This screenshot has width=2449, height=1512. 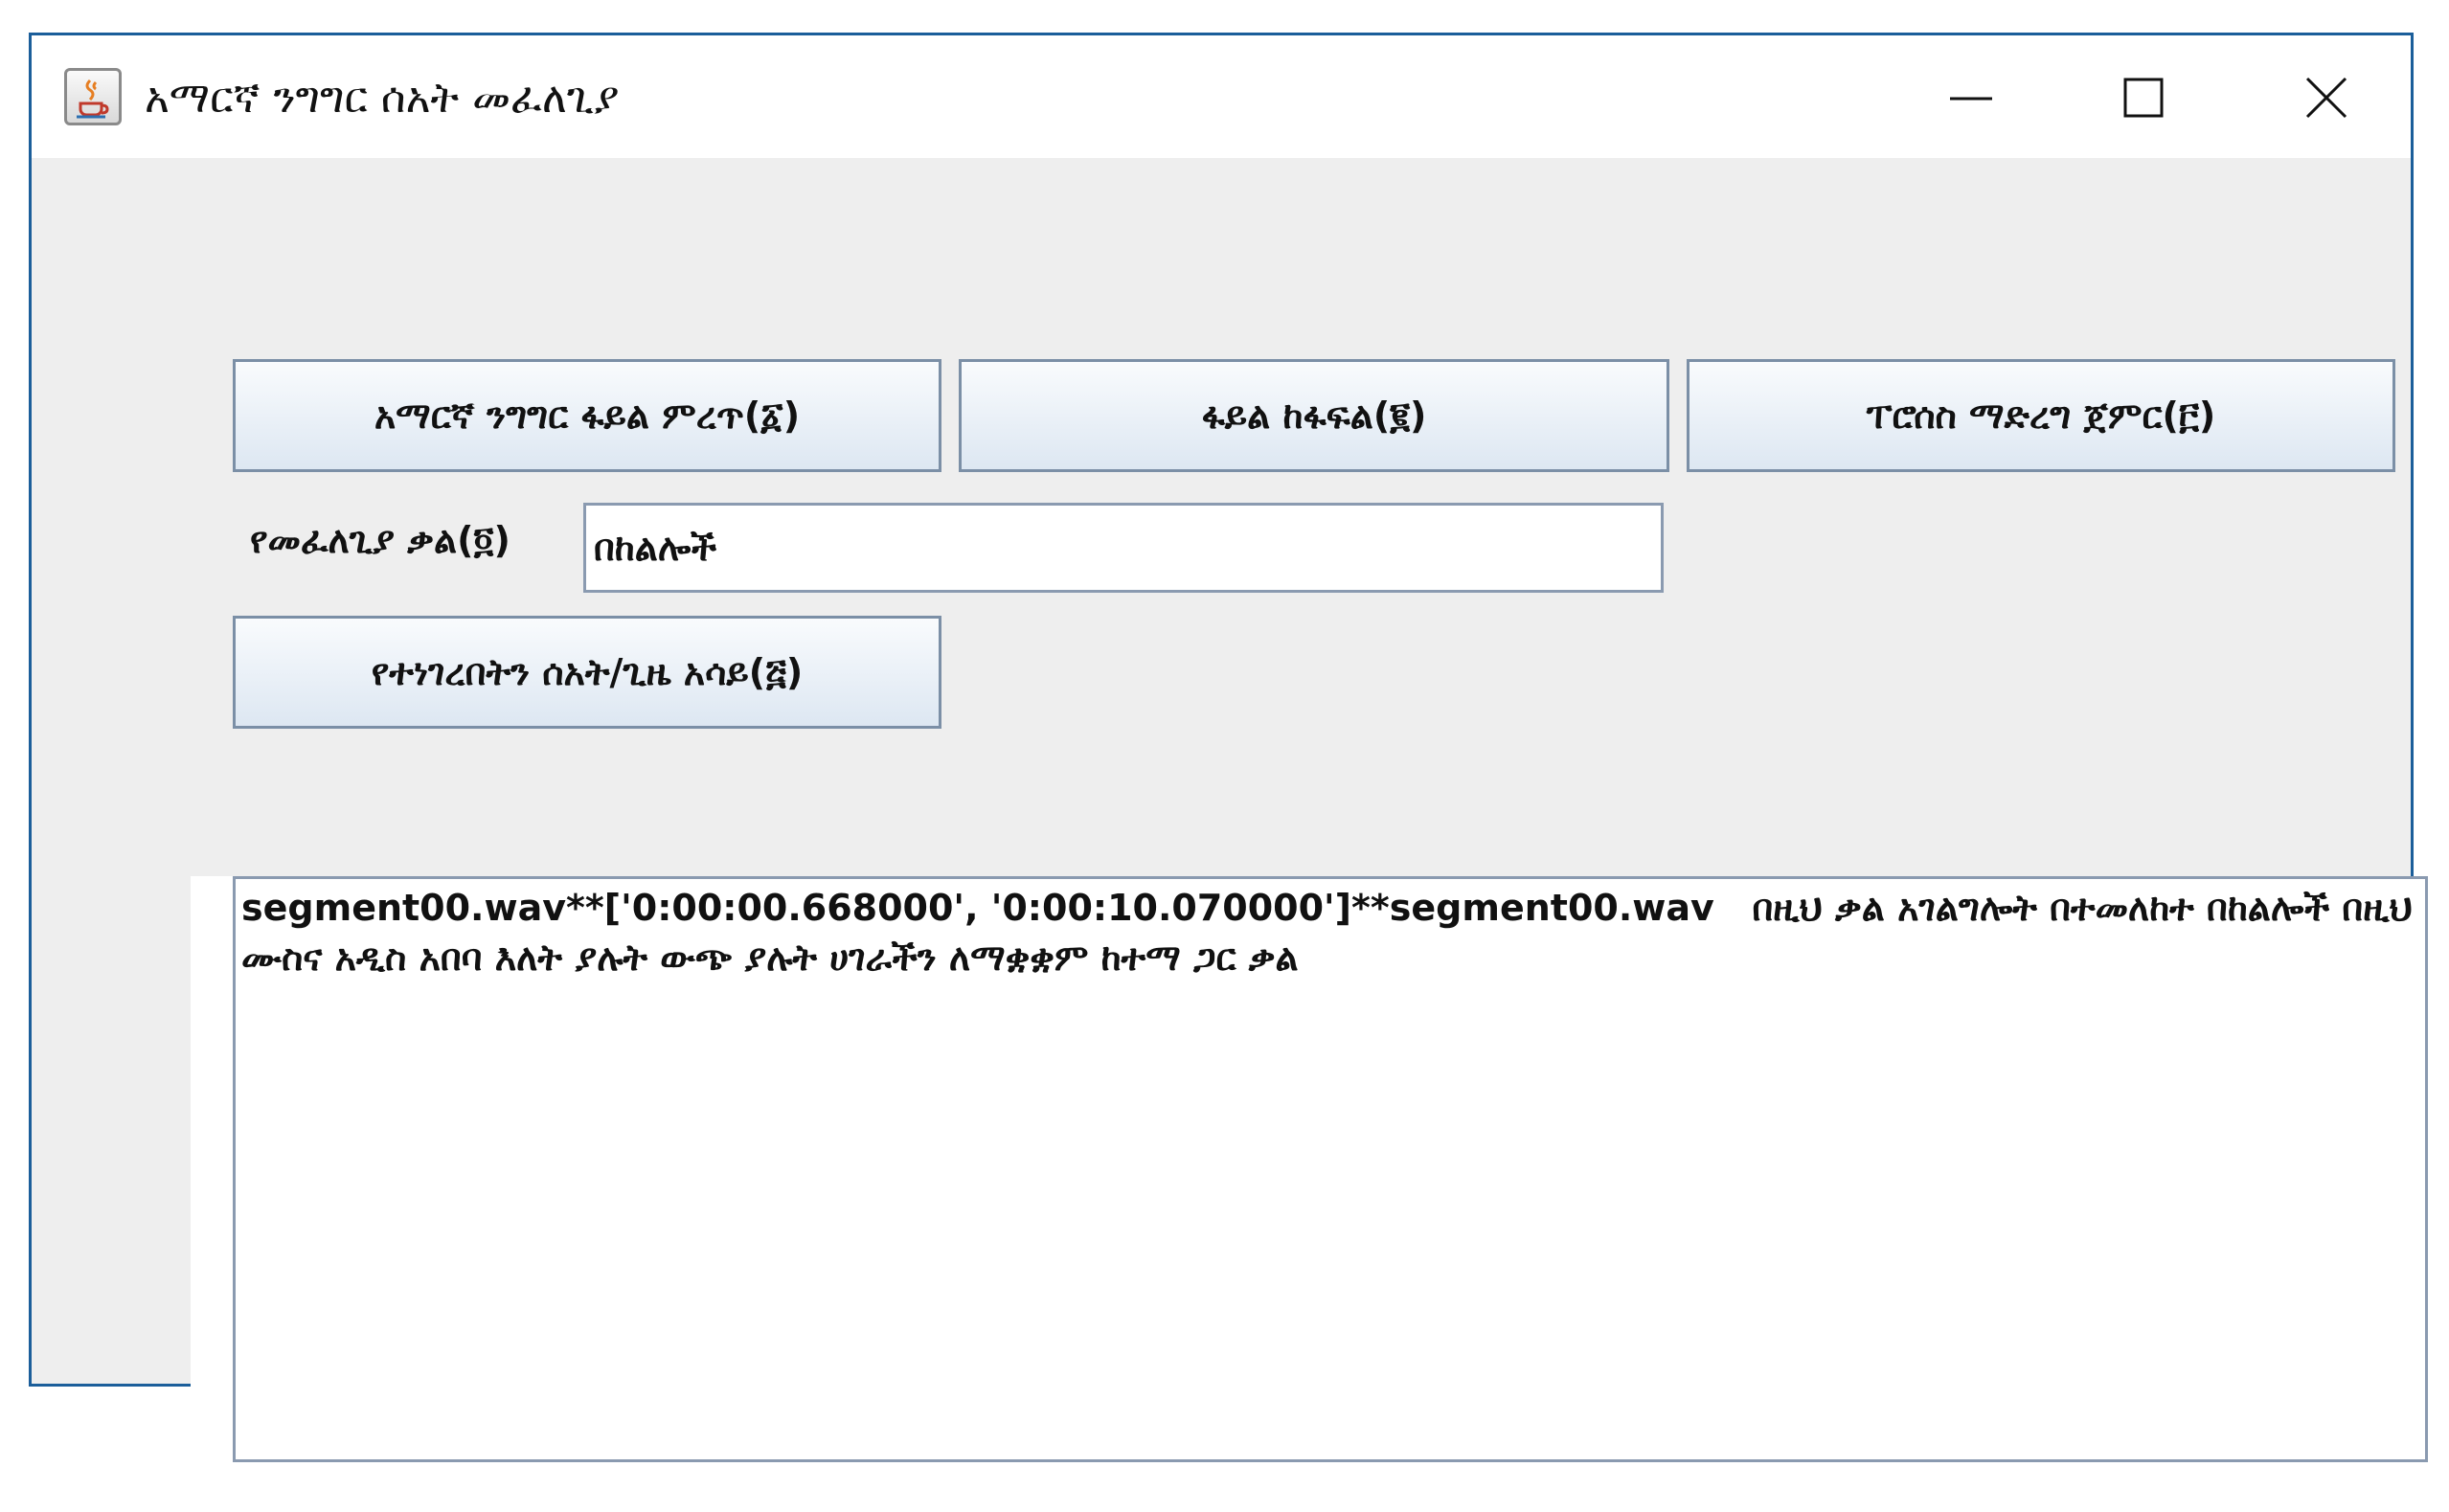 What do you see at coordinates (1123, 548) in the screenshot?
I see `search-term-input` at bounding box center [1123, 548].